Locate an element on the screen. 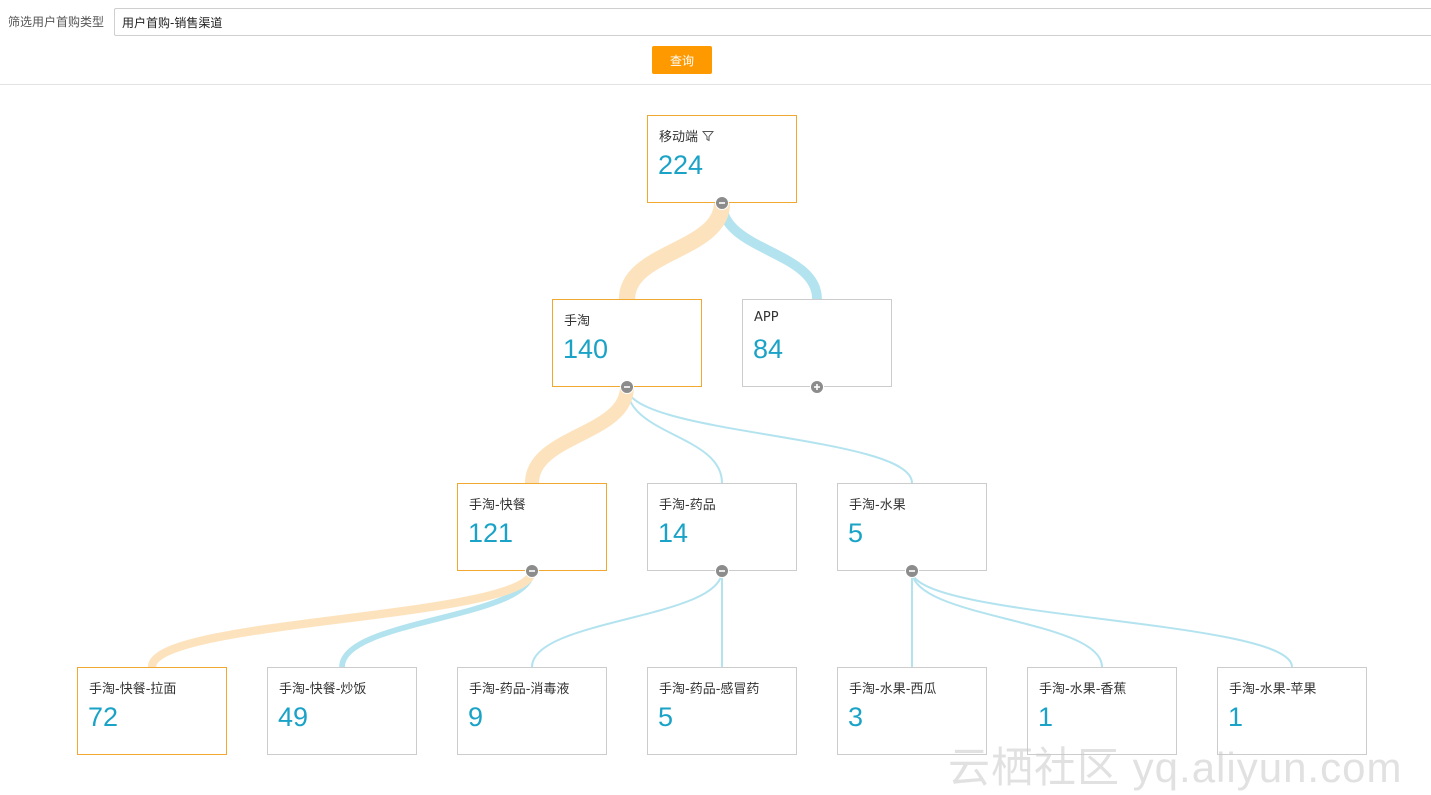 This screenshot has width=1431, height=795. node-value: 224 is located at coordinates (681, 165).